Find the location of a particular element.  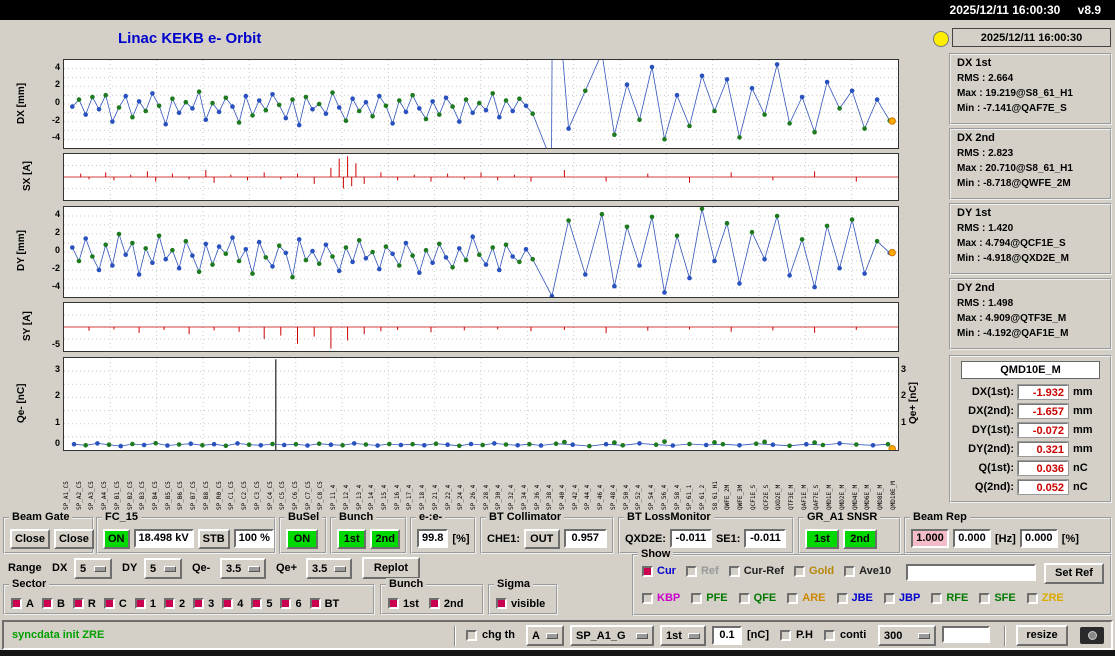

a-checkbox is located at coordinates (16, 603).